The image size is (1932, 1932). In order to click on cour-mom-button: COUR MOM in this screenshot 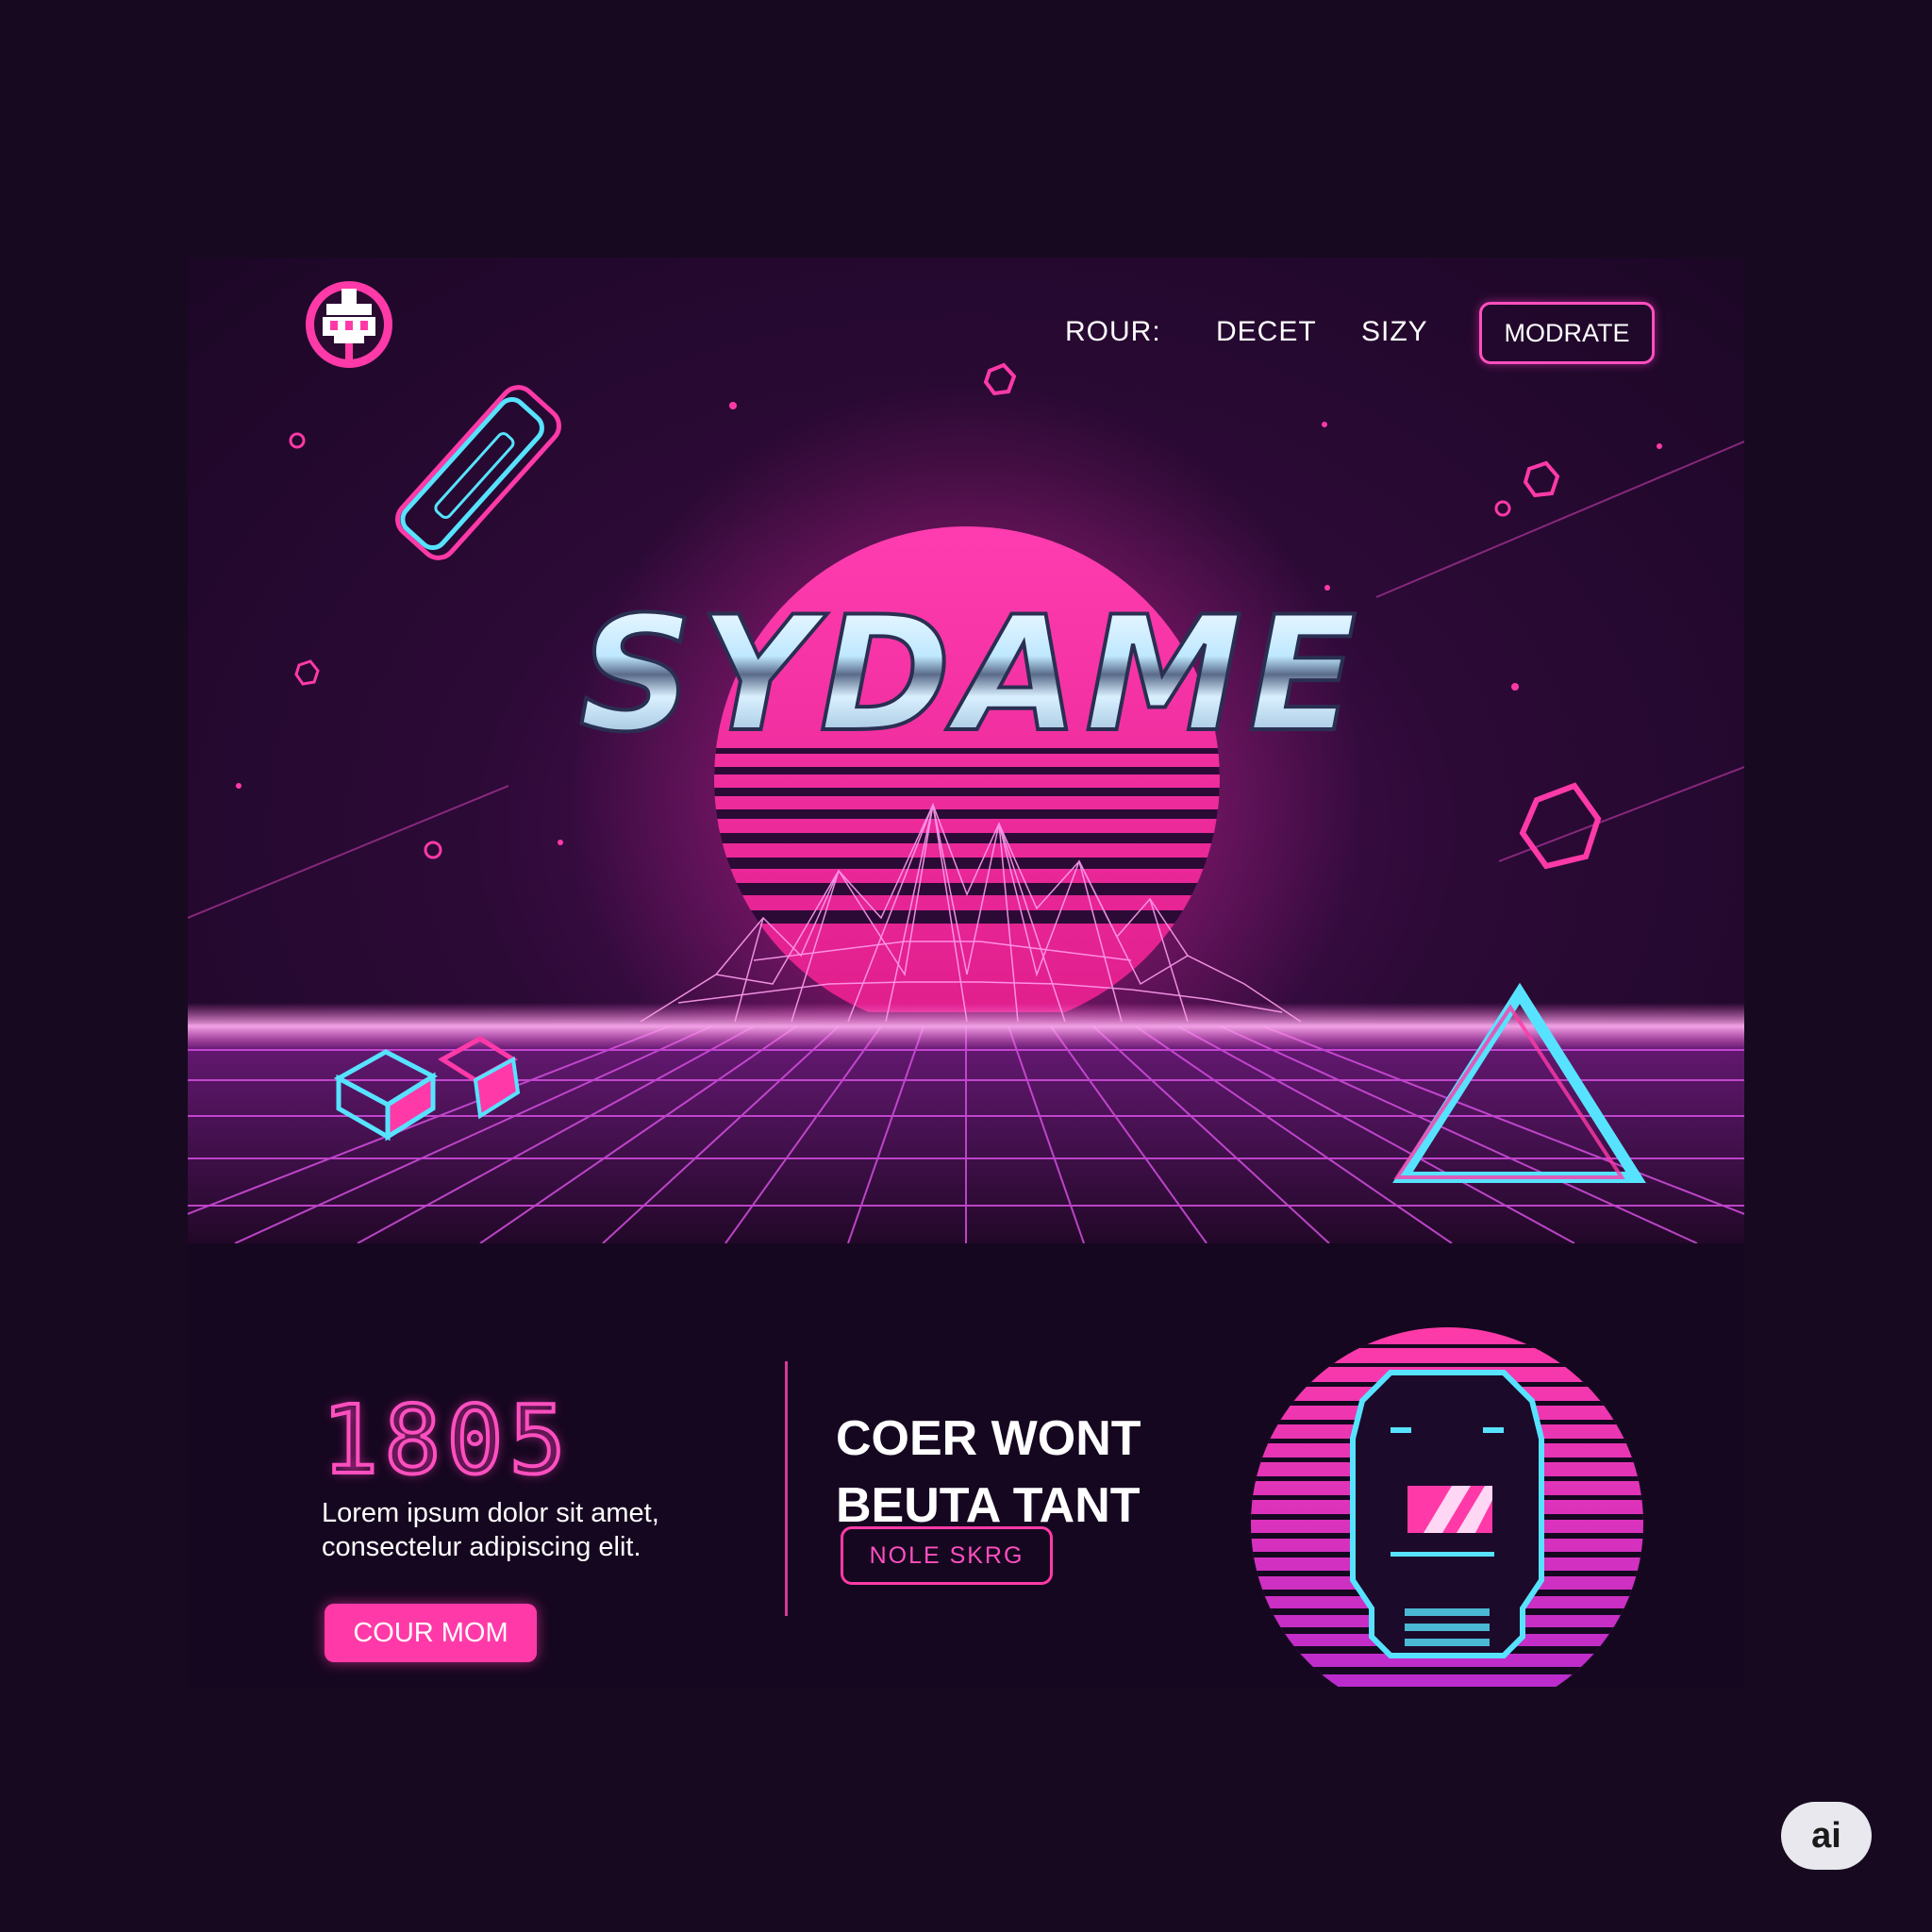, I will do `click(431, 1633)`.